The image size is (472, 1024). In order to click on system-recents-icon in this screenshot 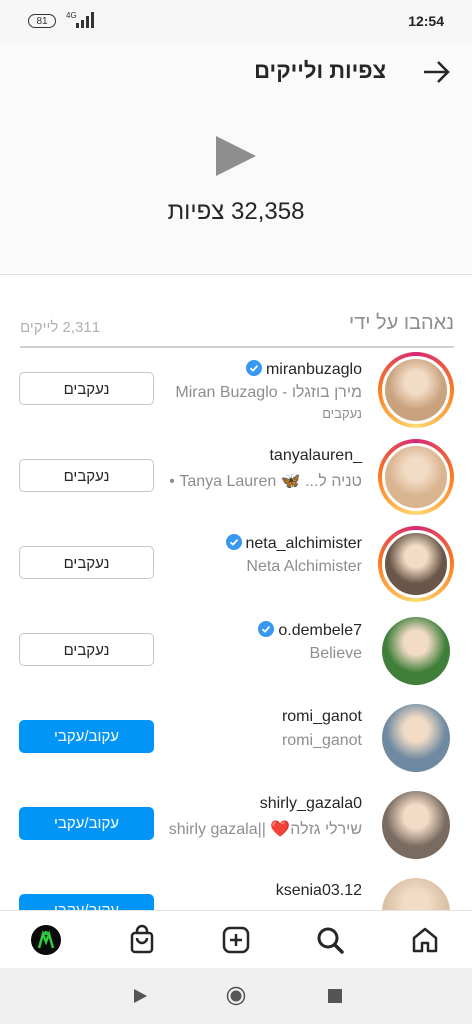, I will do `click(335, 996)`.